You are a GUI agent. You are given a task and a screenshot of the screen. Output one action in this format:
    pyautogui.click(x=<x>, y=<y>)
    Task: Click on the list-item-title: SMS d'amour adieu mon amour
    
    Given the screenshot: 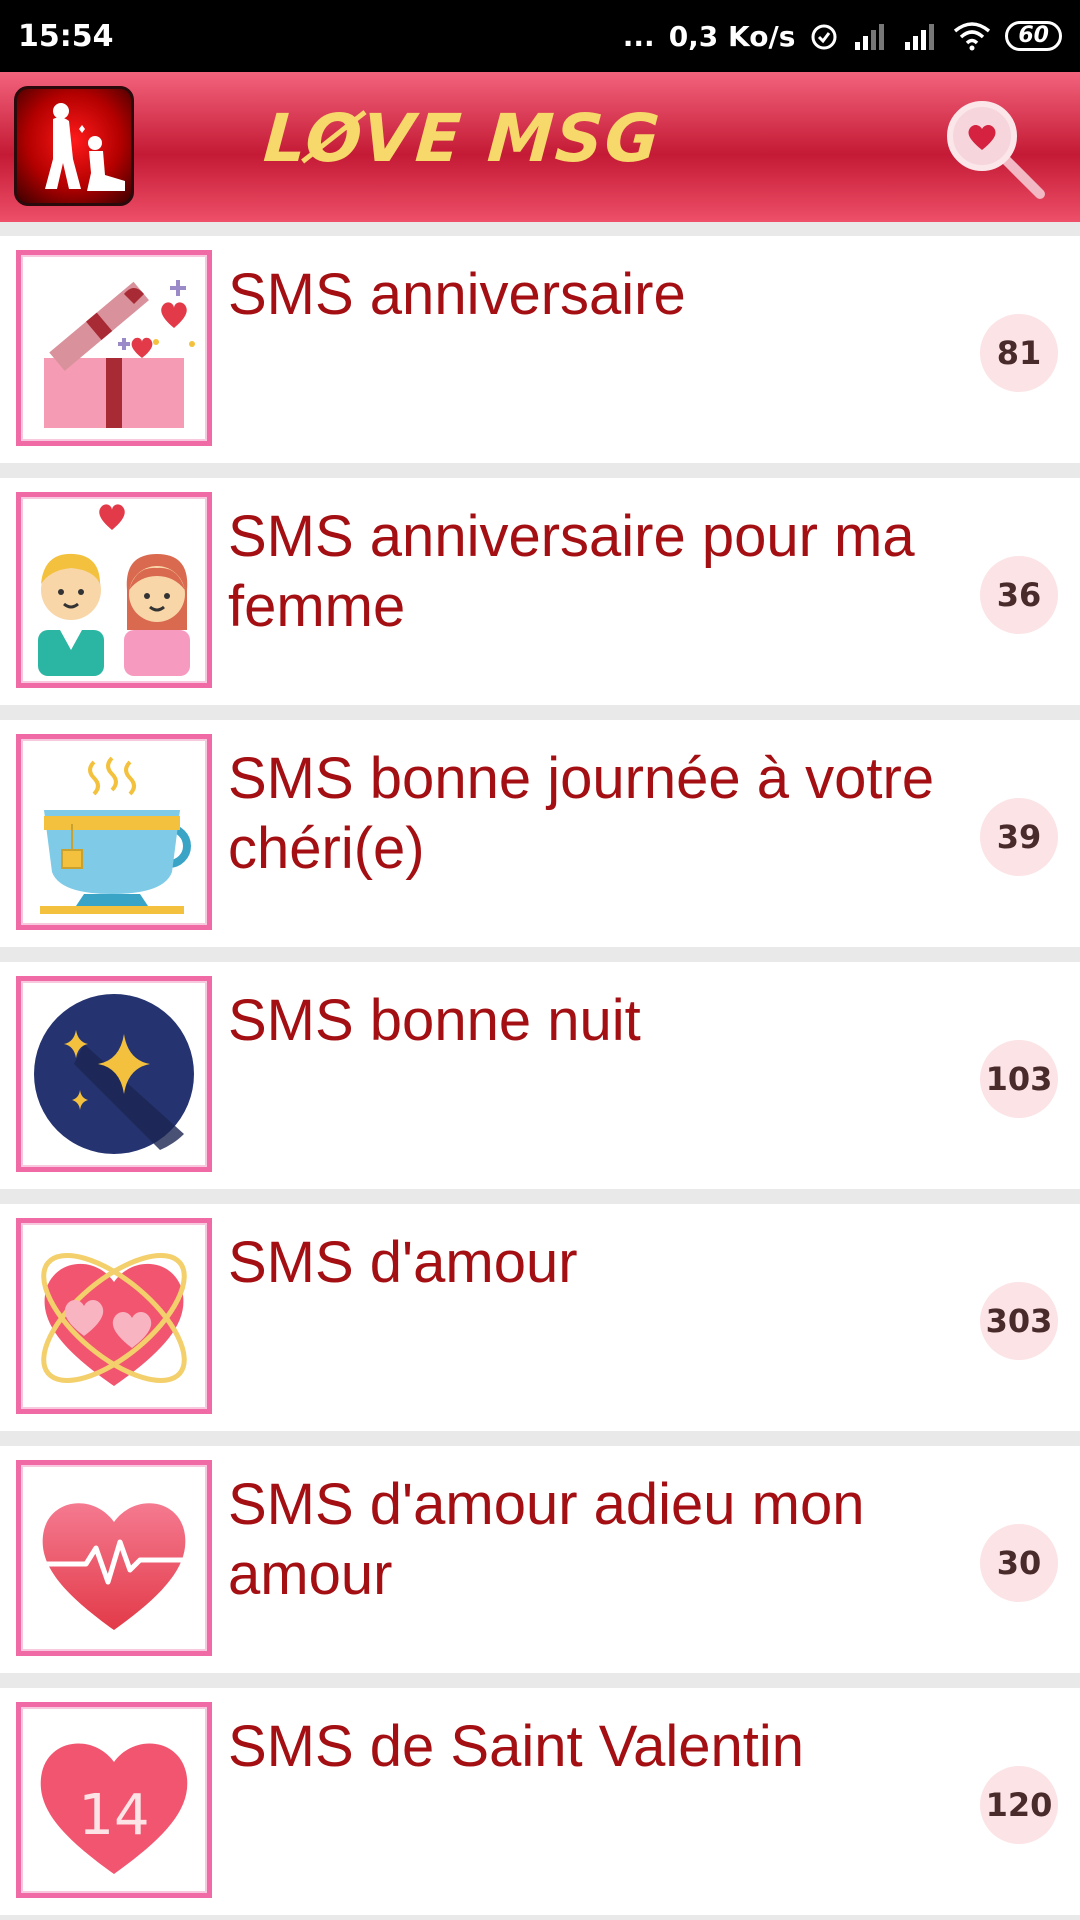 What is the action you would take?
    pyautogui.click(x=546, y=1539)
    